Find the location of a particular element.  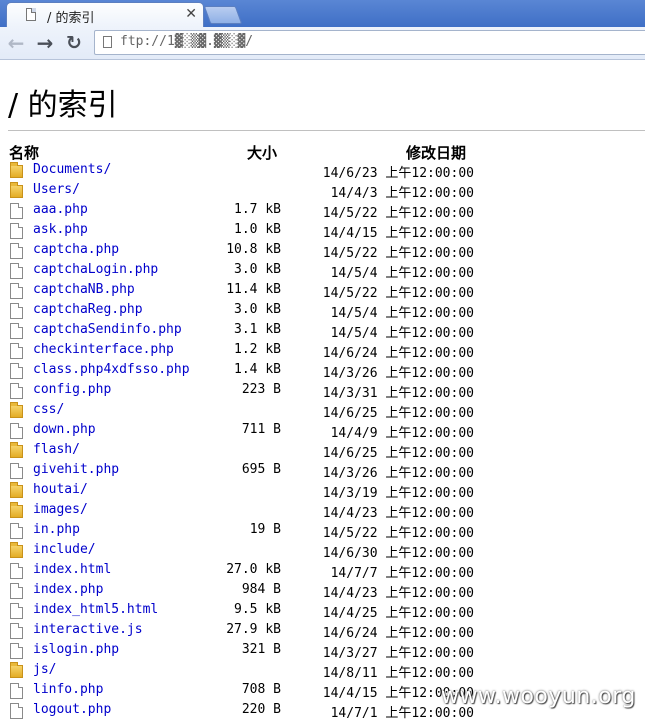

entry-size: 321 B is located at coordinates (261, 649).